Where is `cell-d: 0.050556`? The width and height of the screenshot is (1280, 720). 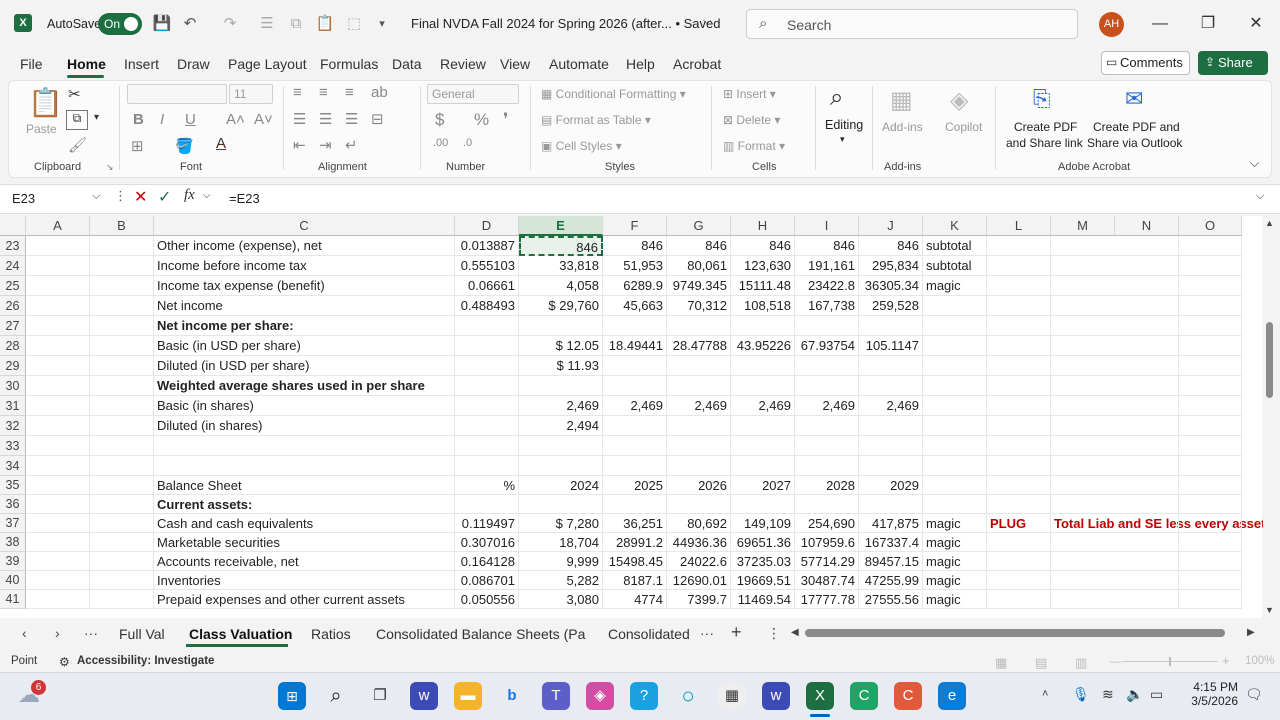
cell-d: 0.050556 is located at coordinates (487, 599).